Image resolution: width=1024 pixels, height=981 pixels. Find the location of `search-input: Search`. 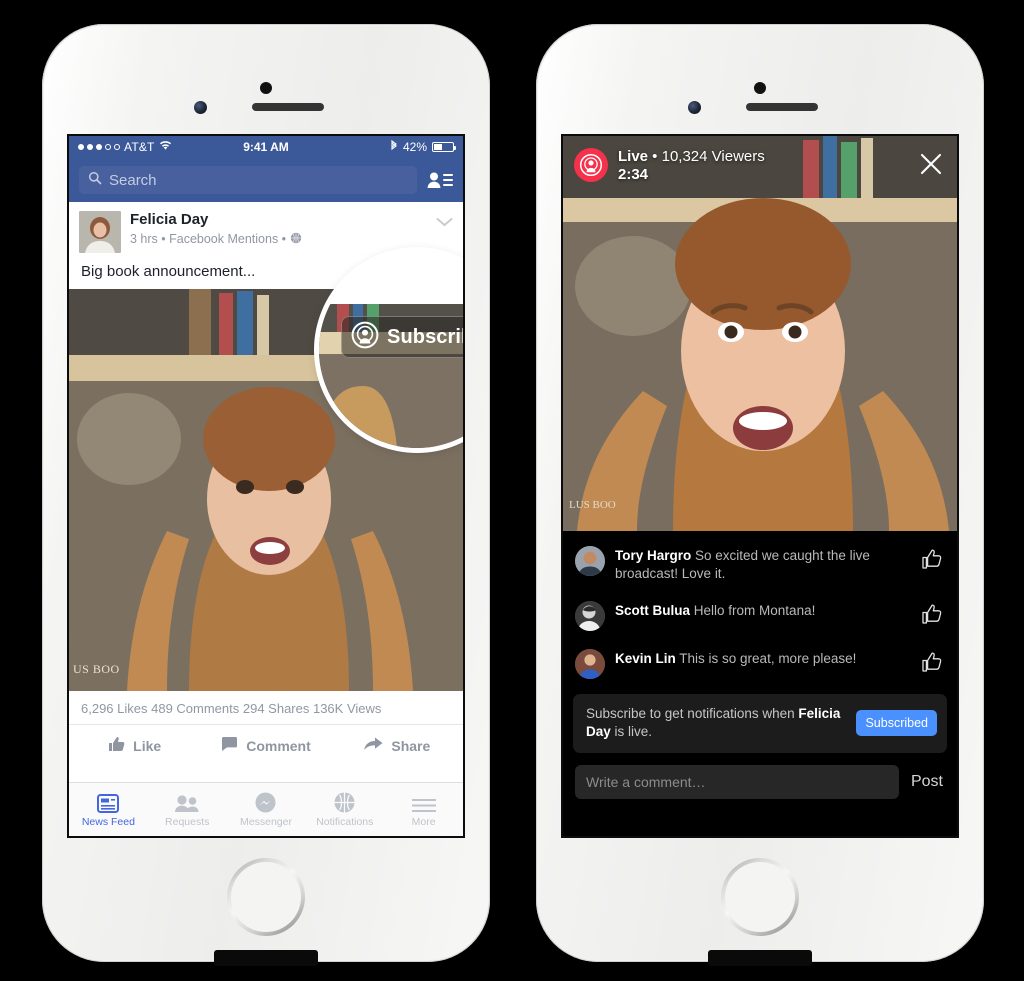

search-input: Search is located at coordinates (248, 180).